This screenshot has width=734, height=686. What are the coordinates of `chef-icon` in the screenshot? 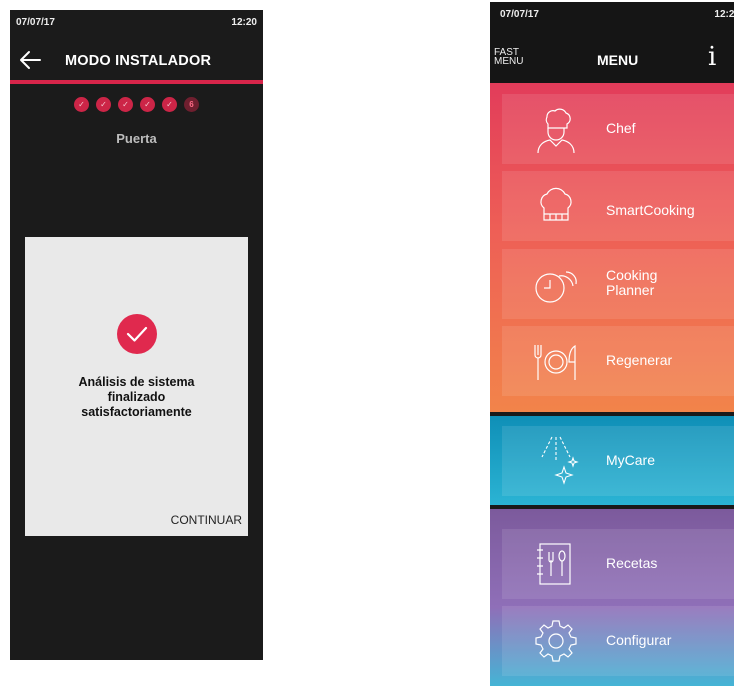 It's located at (556, 131).